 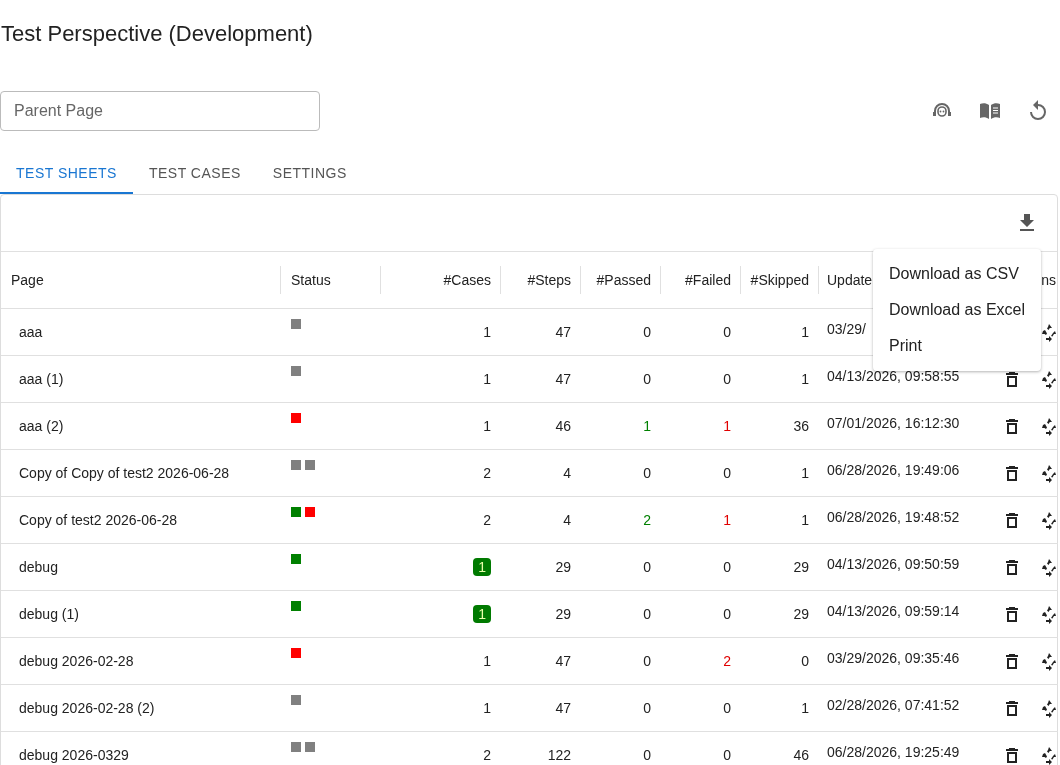 I want to click on menu-item: Download as Excel, so click(x=957, y=310).